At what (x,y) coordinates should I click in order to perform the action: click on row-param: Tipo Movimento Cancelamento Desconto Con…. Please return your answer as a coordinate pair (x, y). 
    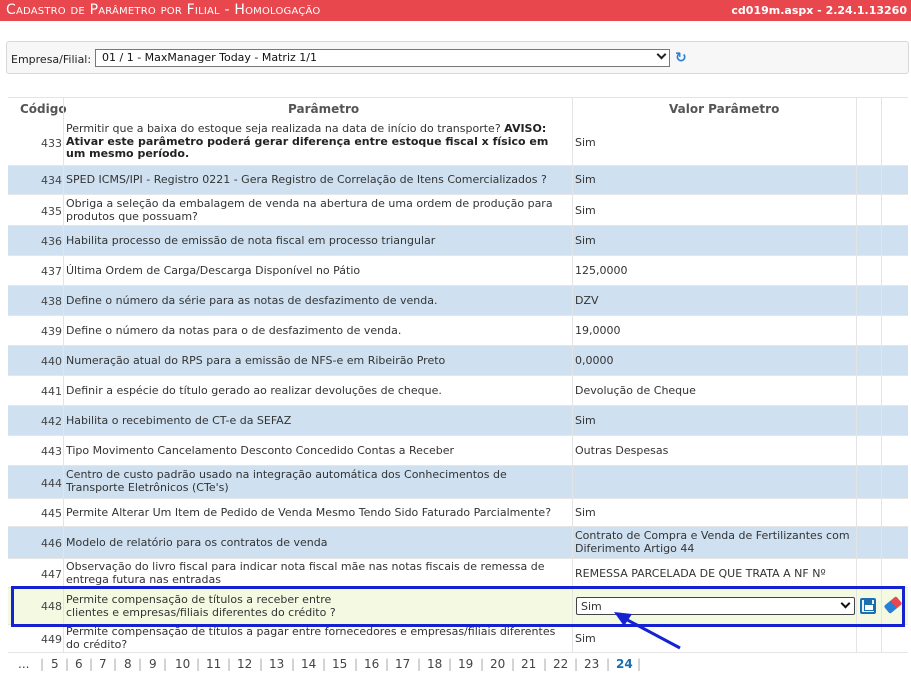
    Looking at the image, I should click on (260, 450).